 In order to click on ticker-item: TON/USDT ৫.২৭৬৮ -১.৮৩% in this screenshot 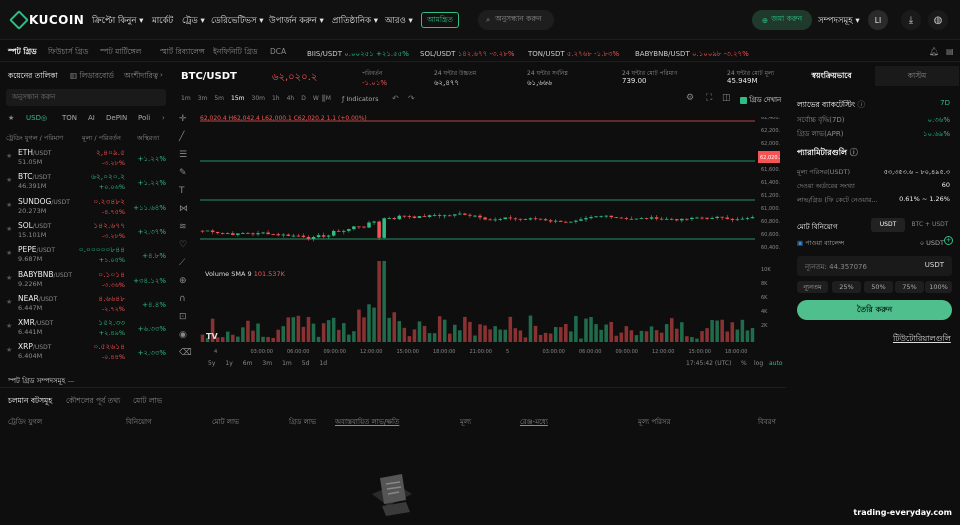, I will do `click(573, 54)`.